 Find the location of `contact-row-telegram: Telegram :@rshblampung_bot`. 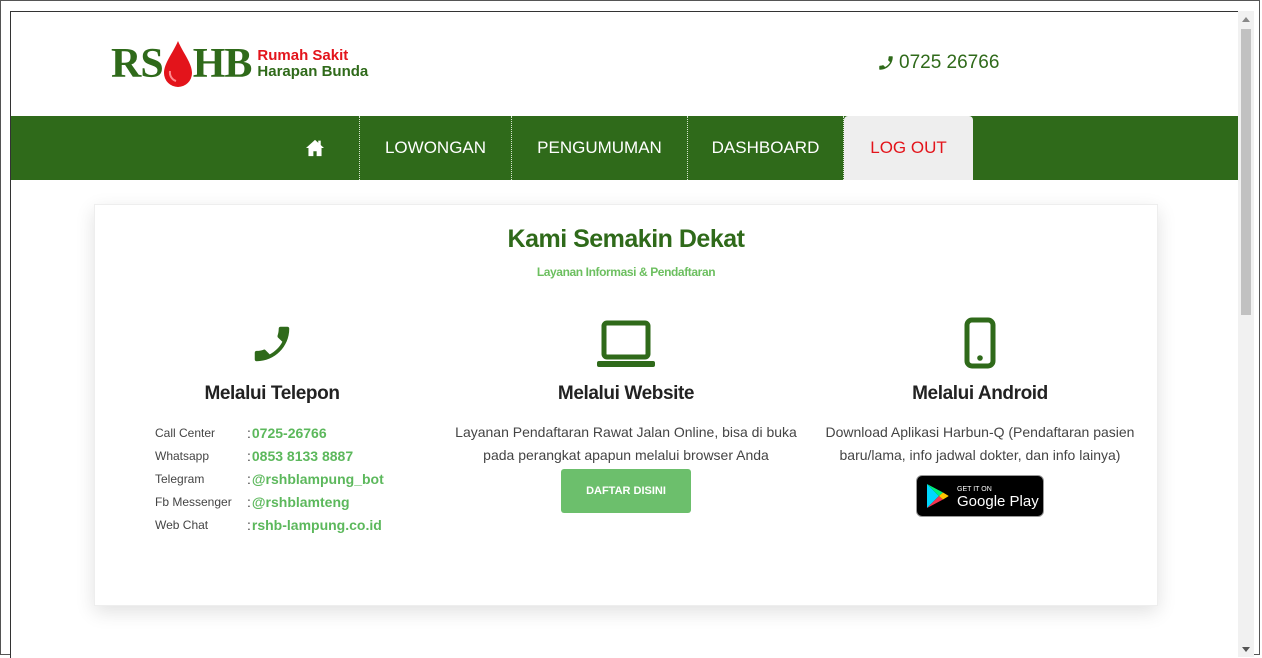

contact-row-telegram: Telegram :@rshblampung_bot is located at coordinates (302, 478).